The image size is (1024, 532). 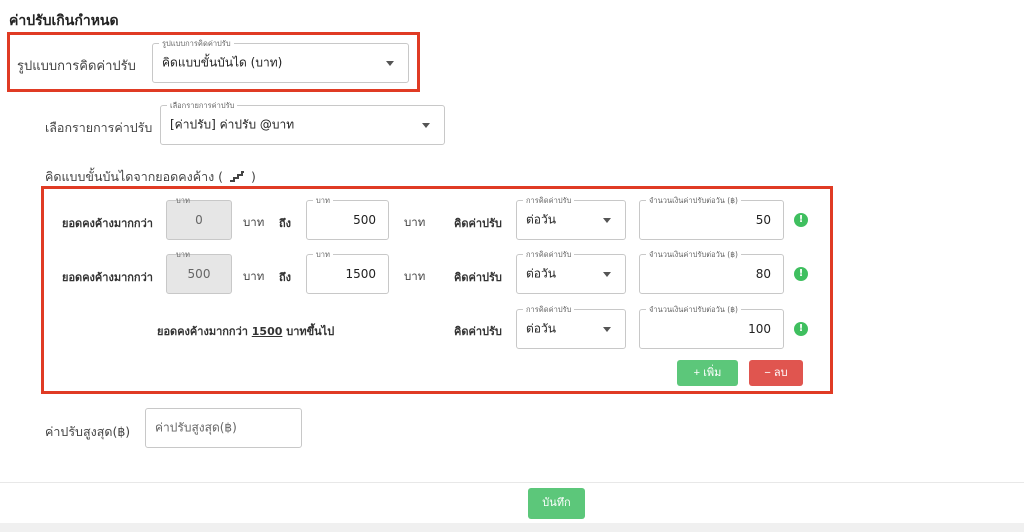 I want to click on tier-1-method-select: การคิดค่าปรับ ต่อวัน, so click(x=571, y=217).